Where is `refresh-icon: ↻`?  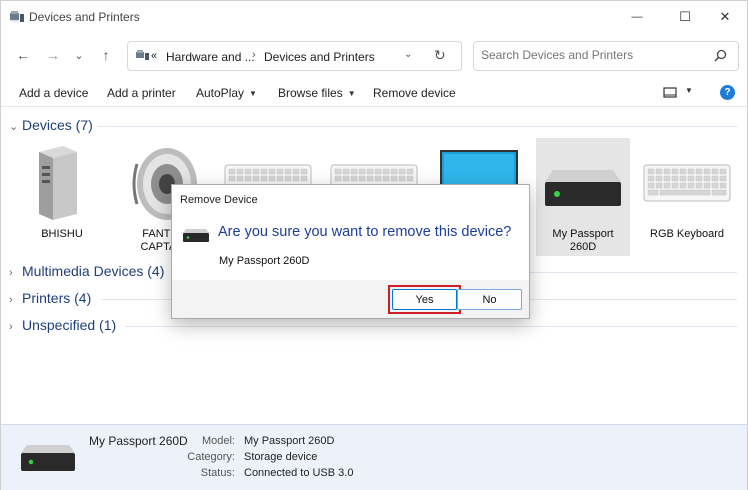 refresh-icon: ↻ is located at coordinates (440, 55).